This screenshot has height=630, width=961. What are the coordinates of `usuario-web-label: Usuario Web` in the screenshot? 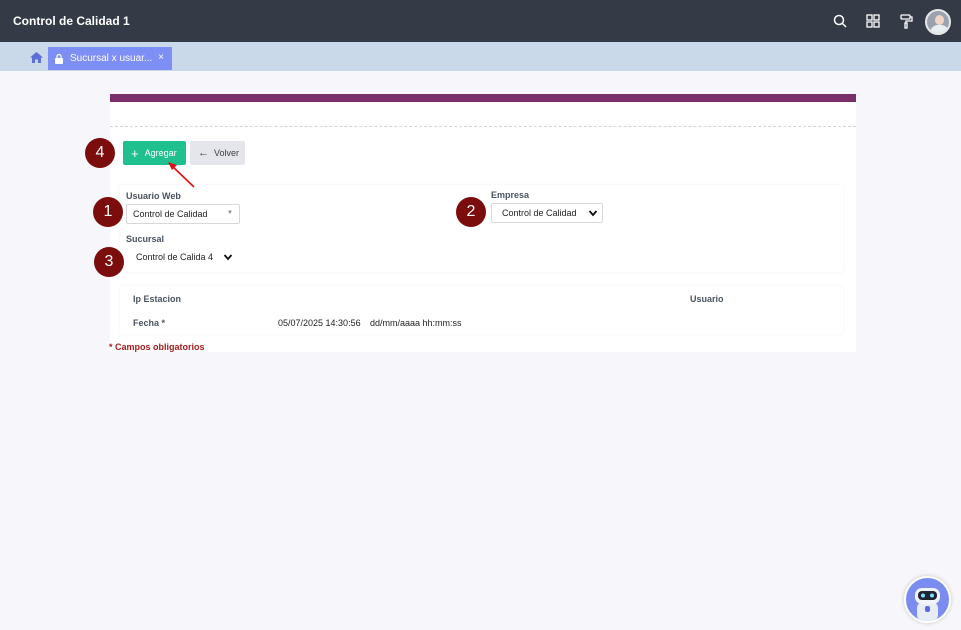 It's located at (153, 196).